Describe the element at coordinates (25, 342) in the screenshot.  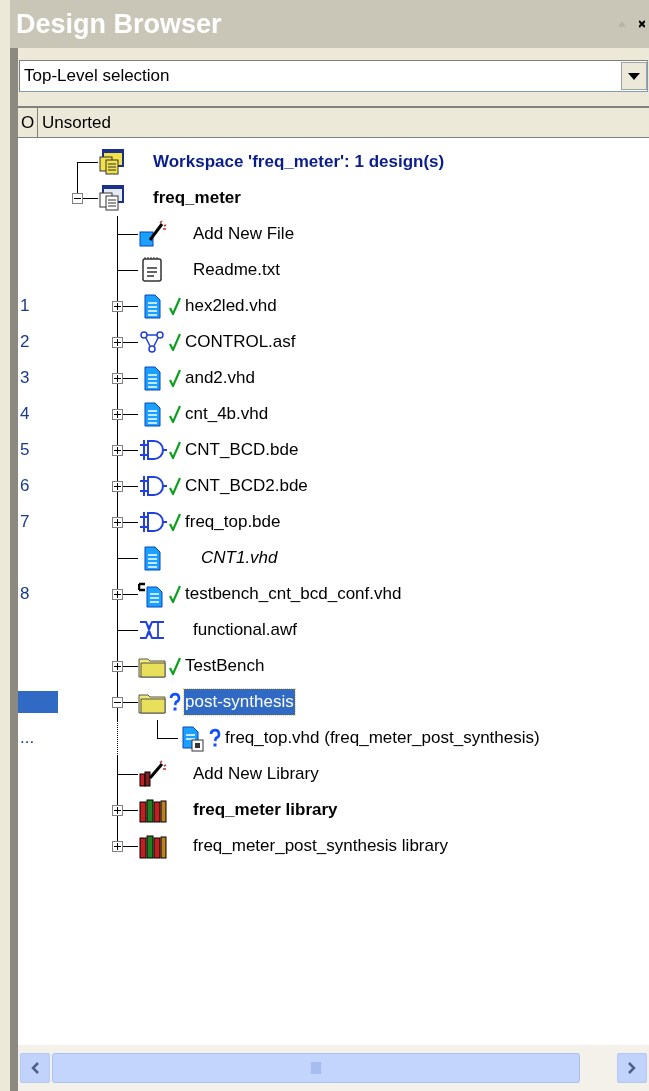
I see `order-number: 2` at that location.